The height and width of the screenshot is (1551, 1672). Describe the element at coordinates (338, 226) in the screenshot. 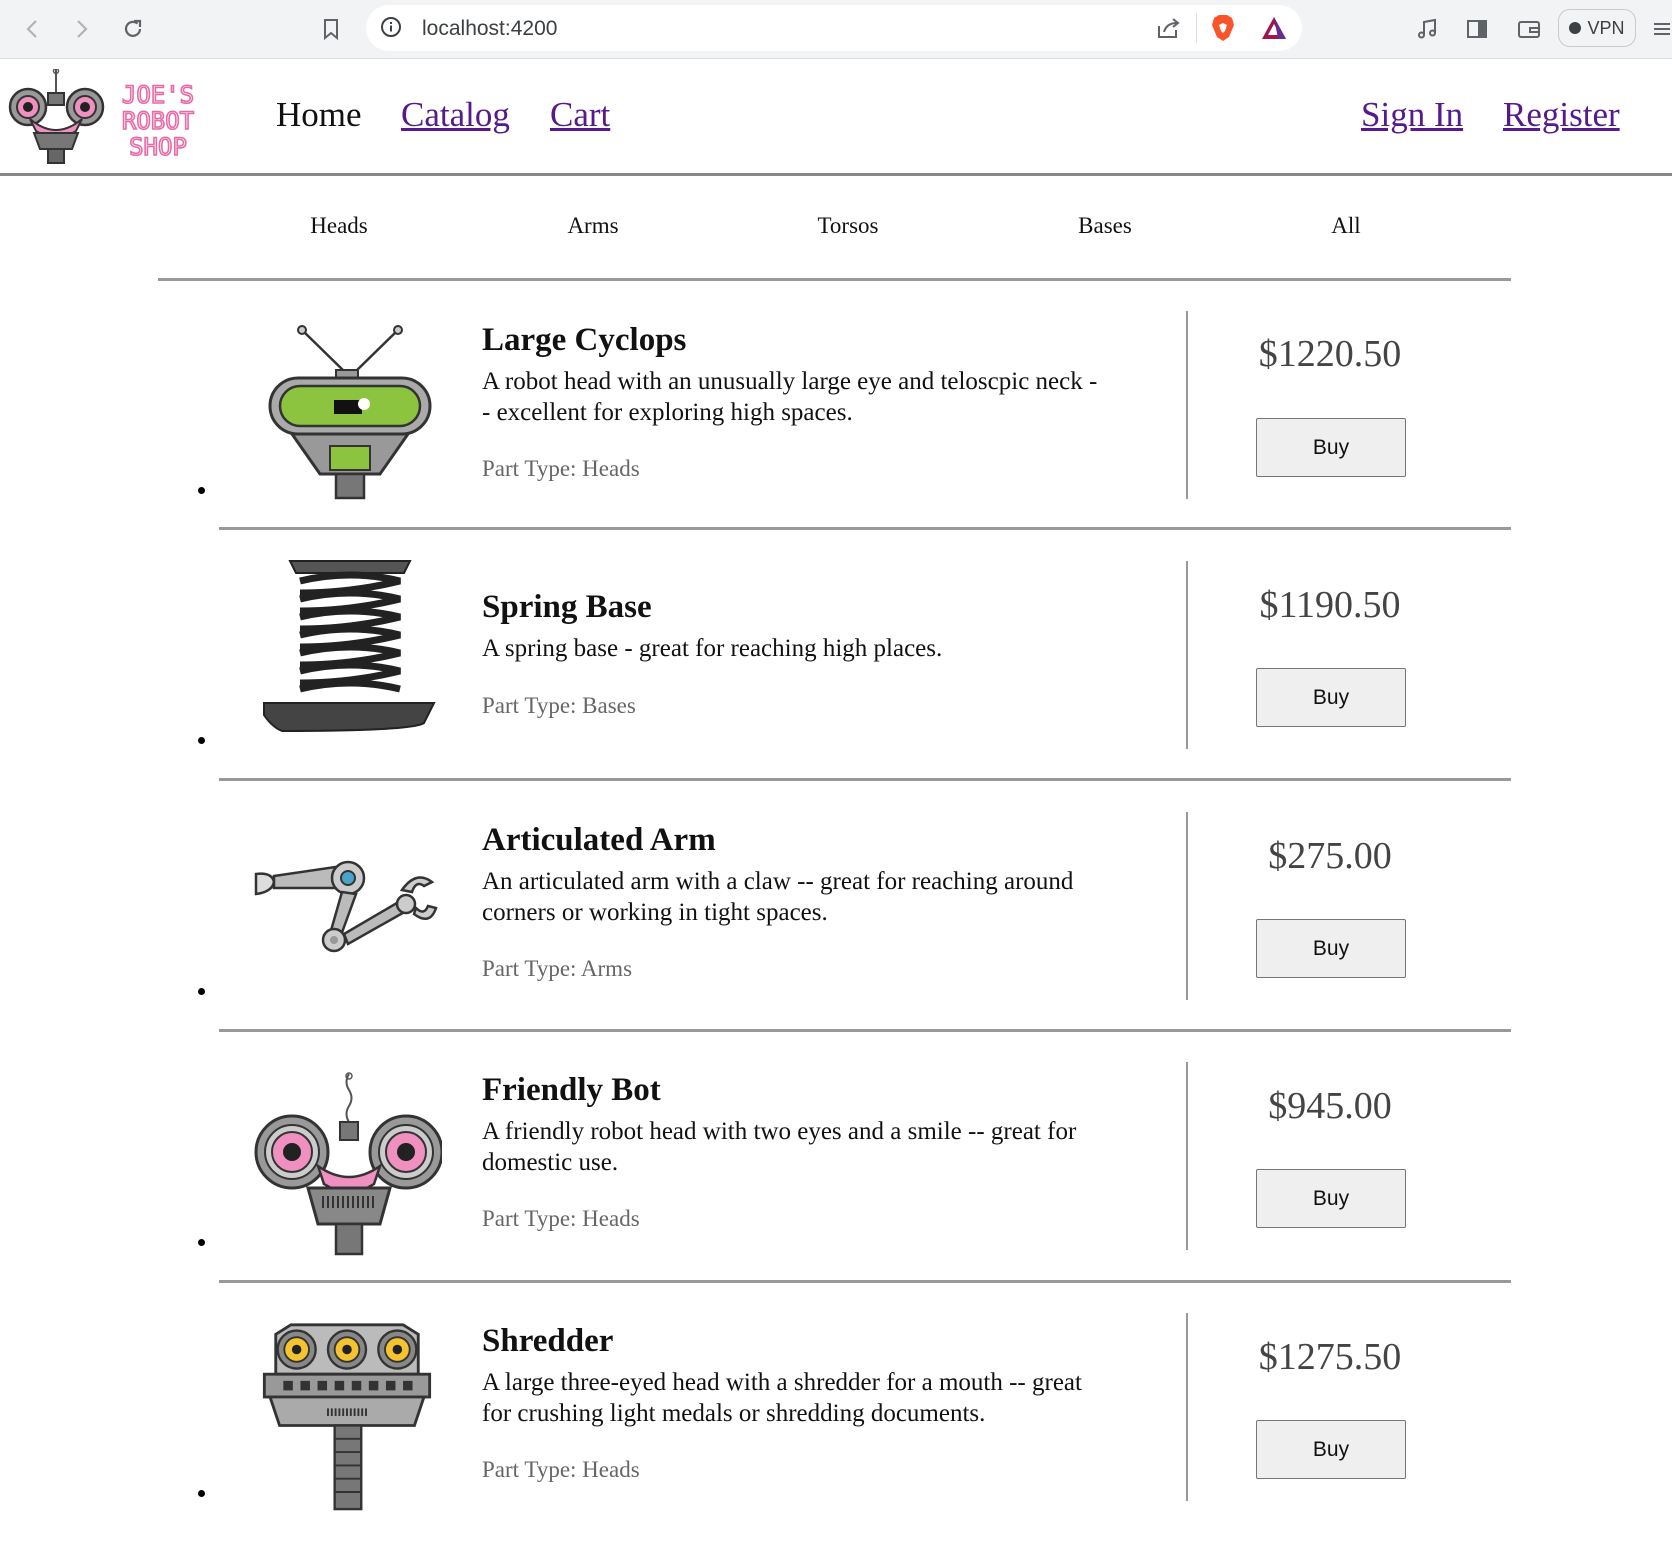

I see `filter-heads: Heads` at that location.